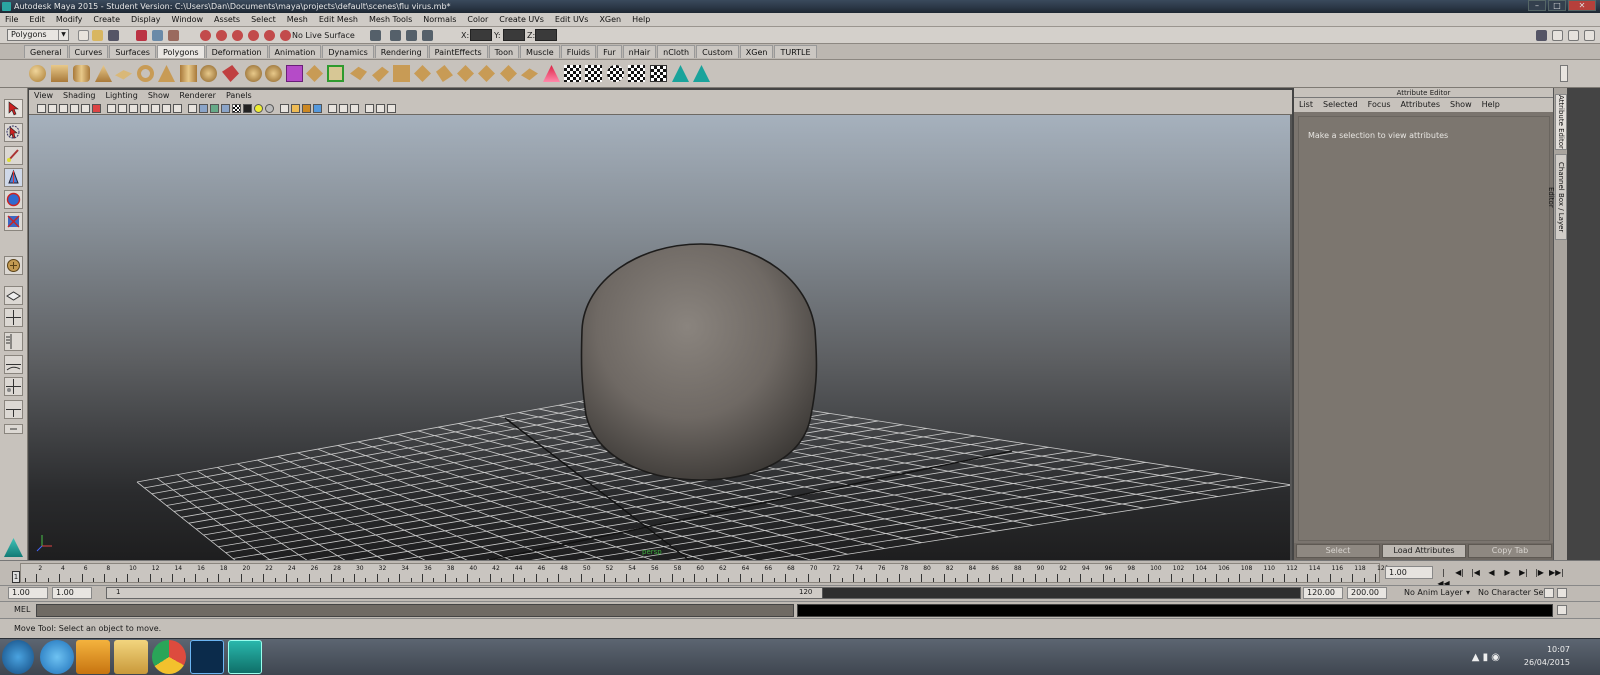 The image size is (1600, 675). I want to click on anim-layer-select: No Anim Layer, so click(1433, 593).